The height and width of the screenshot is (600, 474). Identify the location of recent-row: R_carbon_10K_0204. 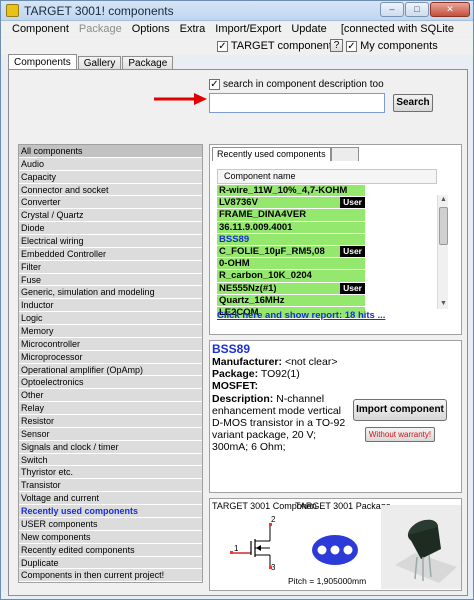
(291, 276).